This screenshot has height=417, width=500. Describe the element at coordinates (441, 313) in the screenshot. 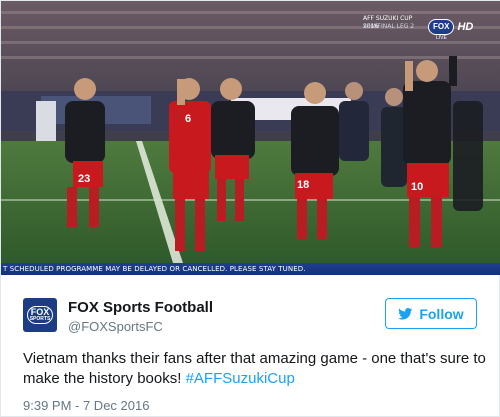

I see `follow-label: Follow` at that location.